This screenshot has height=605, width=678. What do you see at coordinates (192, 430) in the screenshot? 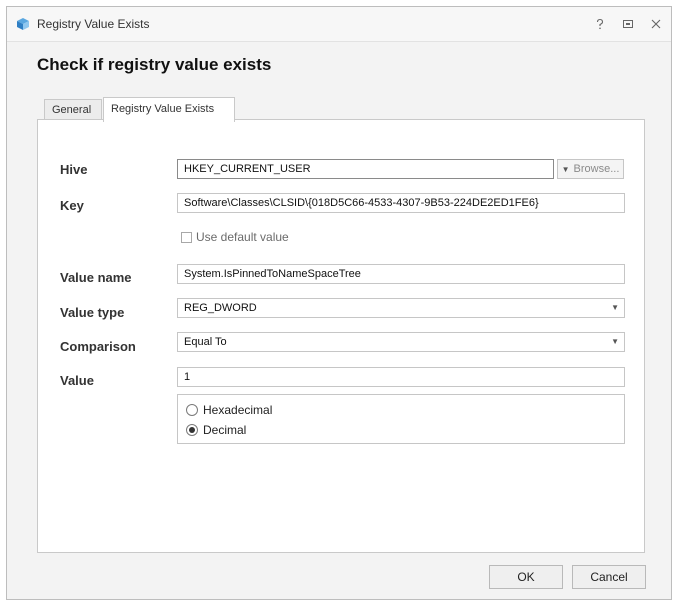
I see `decimal-radio` at bounding box center [192, 430].